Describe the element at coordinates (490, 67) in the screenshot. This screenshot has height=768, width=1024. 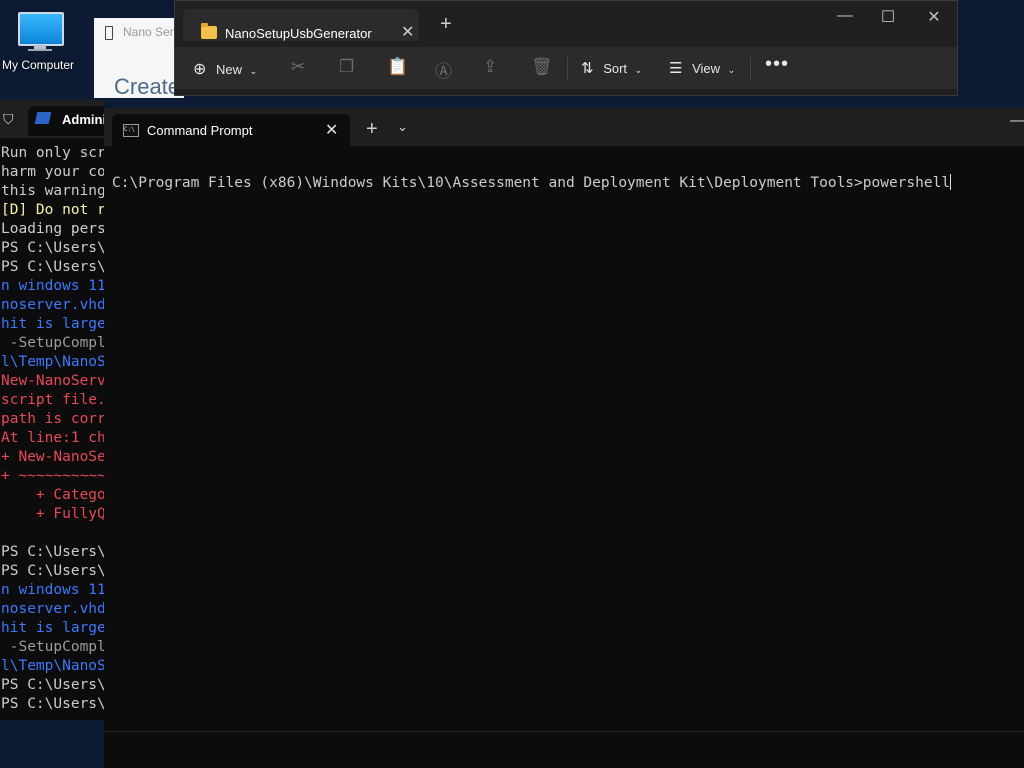
I see `share-icon: ⇪` at that location.